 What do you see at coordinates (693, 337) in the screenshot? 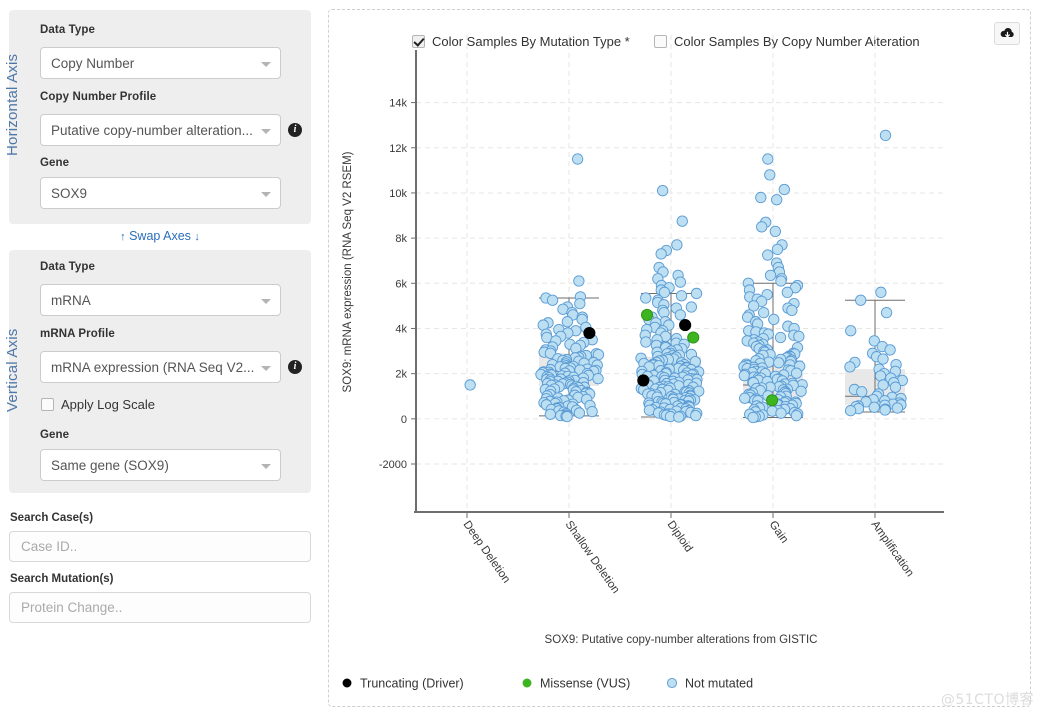
I see `data-point-missense` at bounding box center [693, 337].